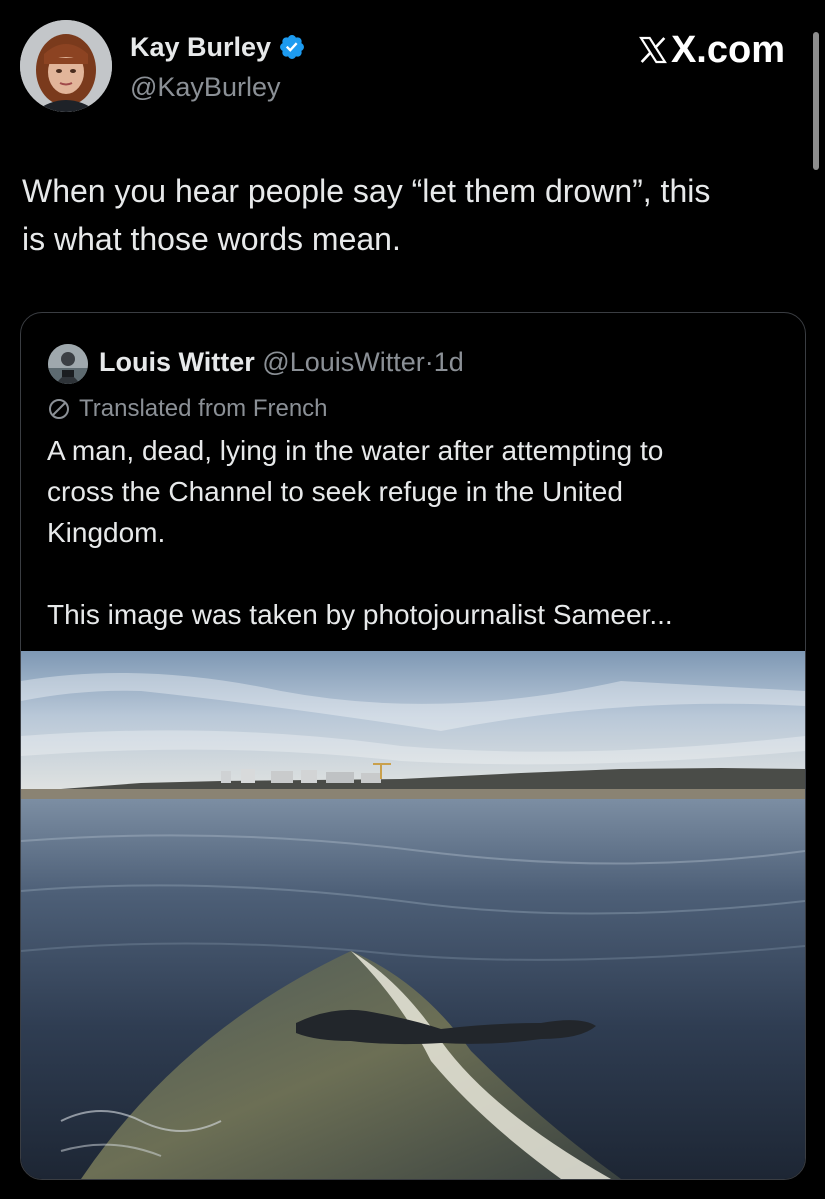 This screenshot has height=1199, width=825. I want to click on author-avatar, so click(66, 66).